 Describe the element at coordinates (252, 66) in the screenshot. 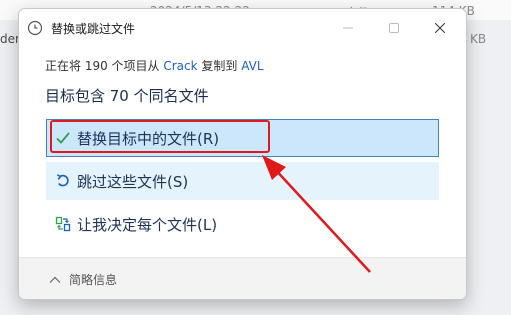

I see `destination-folder-link: AVL` at that location.